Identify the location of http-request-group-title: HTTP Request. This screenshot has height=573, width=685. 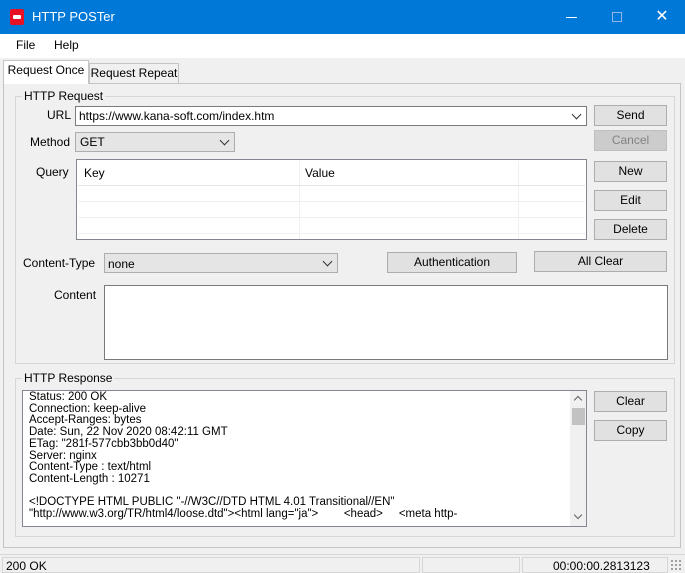
(64, 96).